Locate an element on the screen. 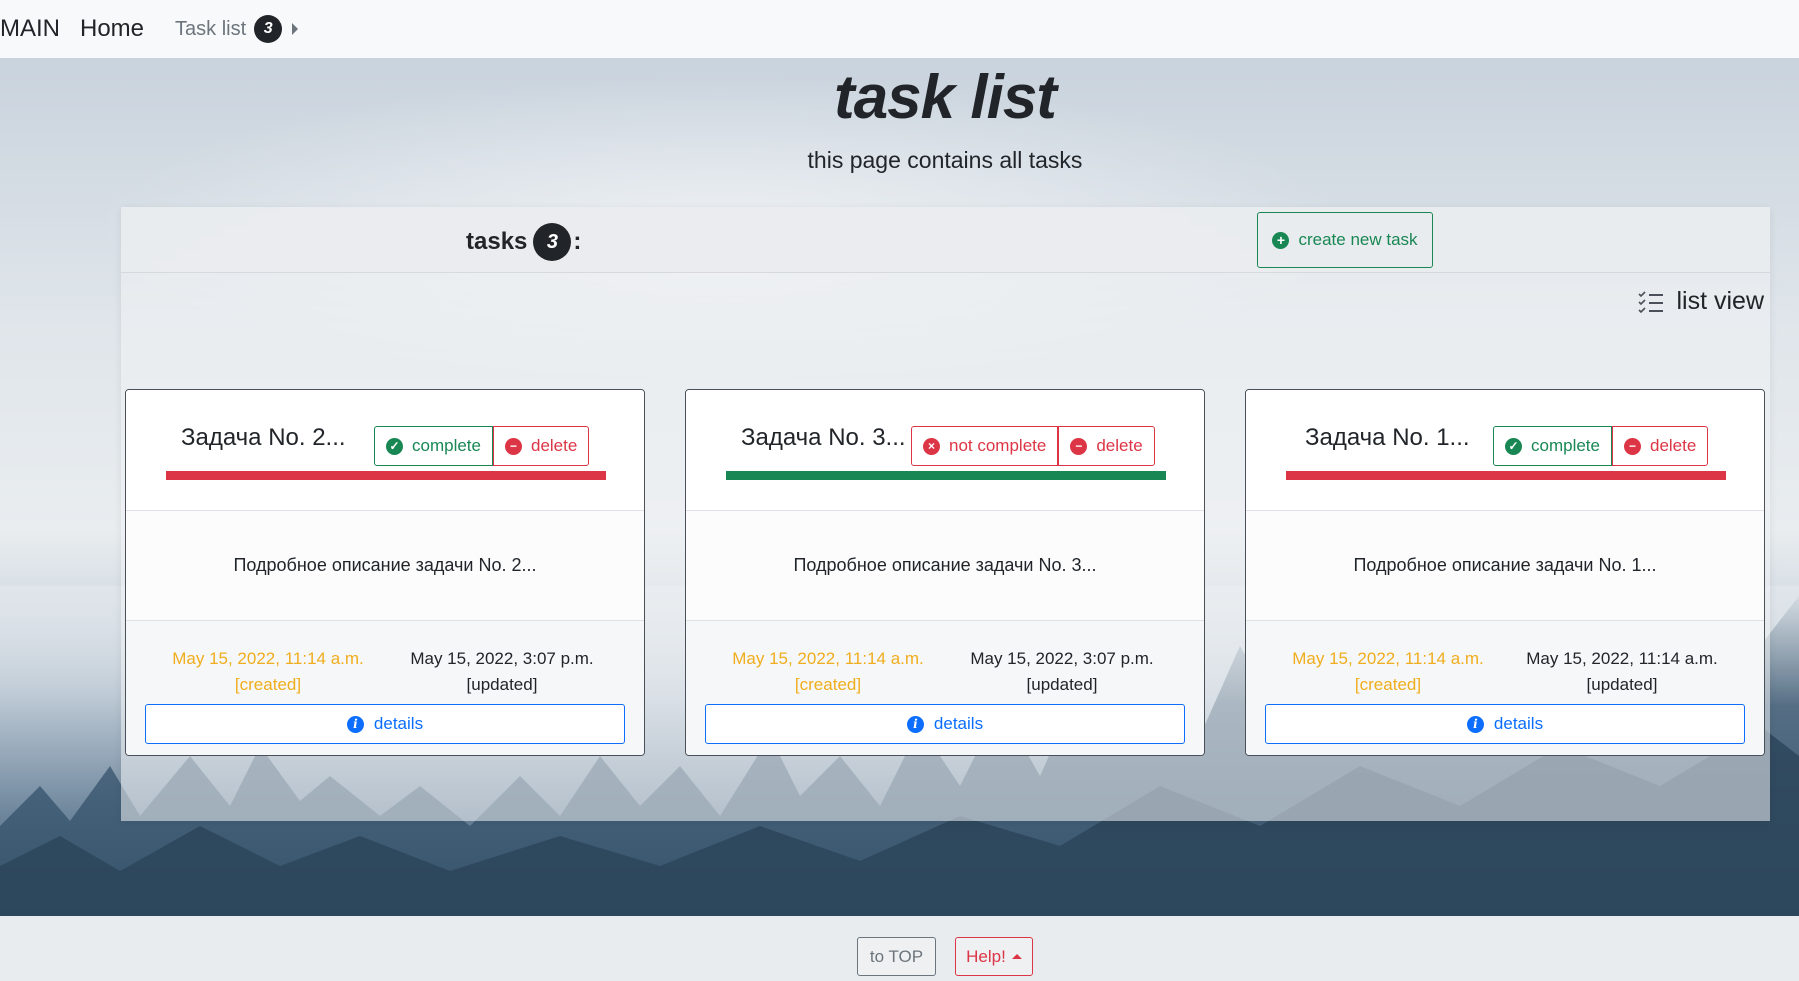 This screenshot has height=981, width=1799. tasks-label: tasks is located at coordinates (497, 241).